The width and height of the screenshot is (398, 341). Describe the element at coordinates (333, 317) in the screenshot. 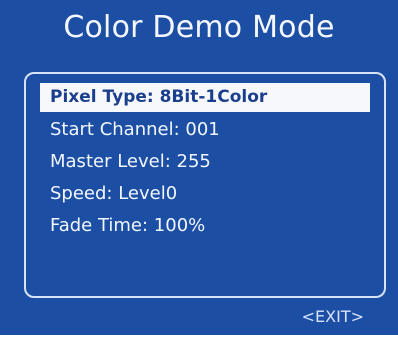

I see `exit-button: <EXIT>` at that location.